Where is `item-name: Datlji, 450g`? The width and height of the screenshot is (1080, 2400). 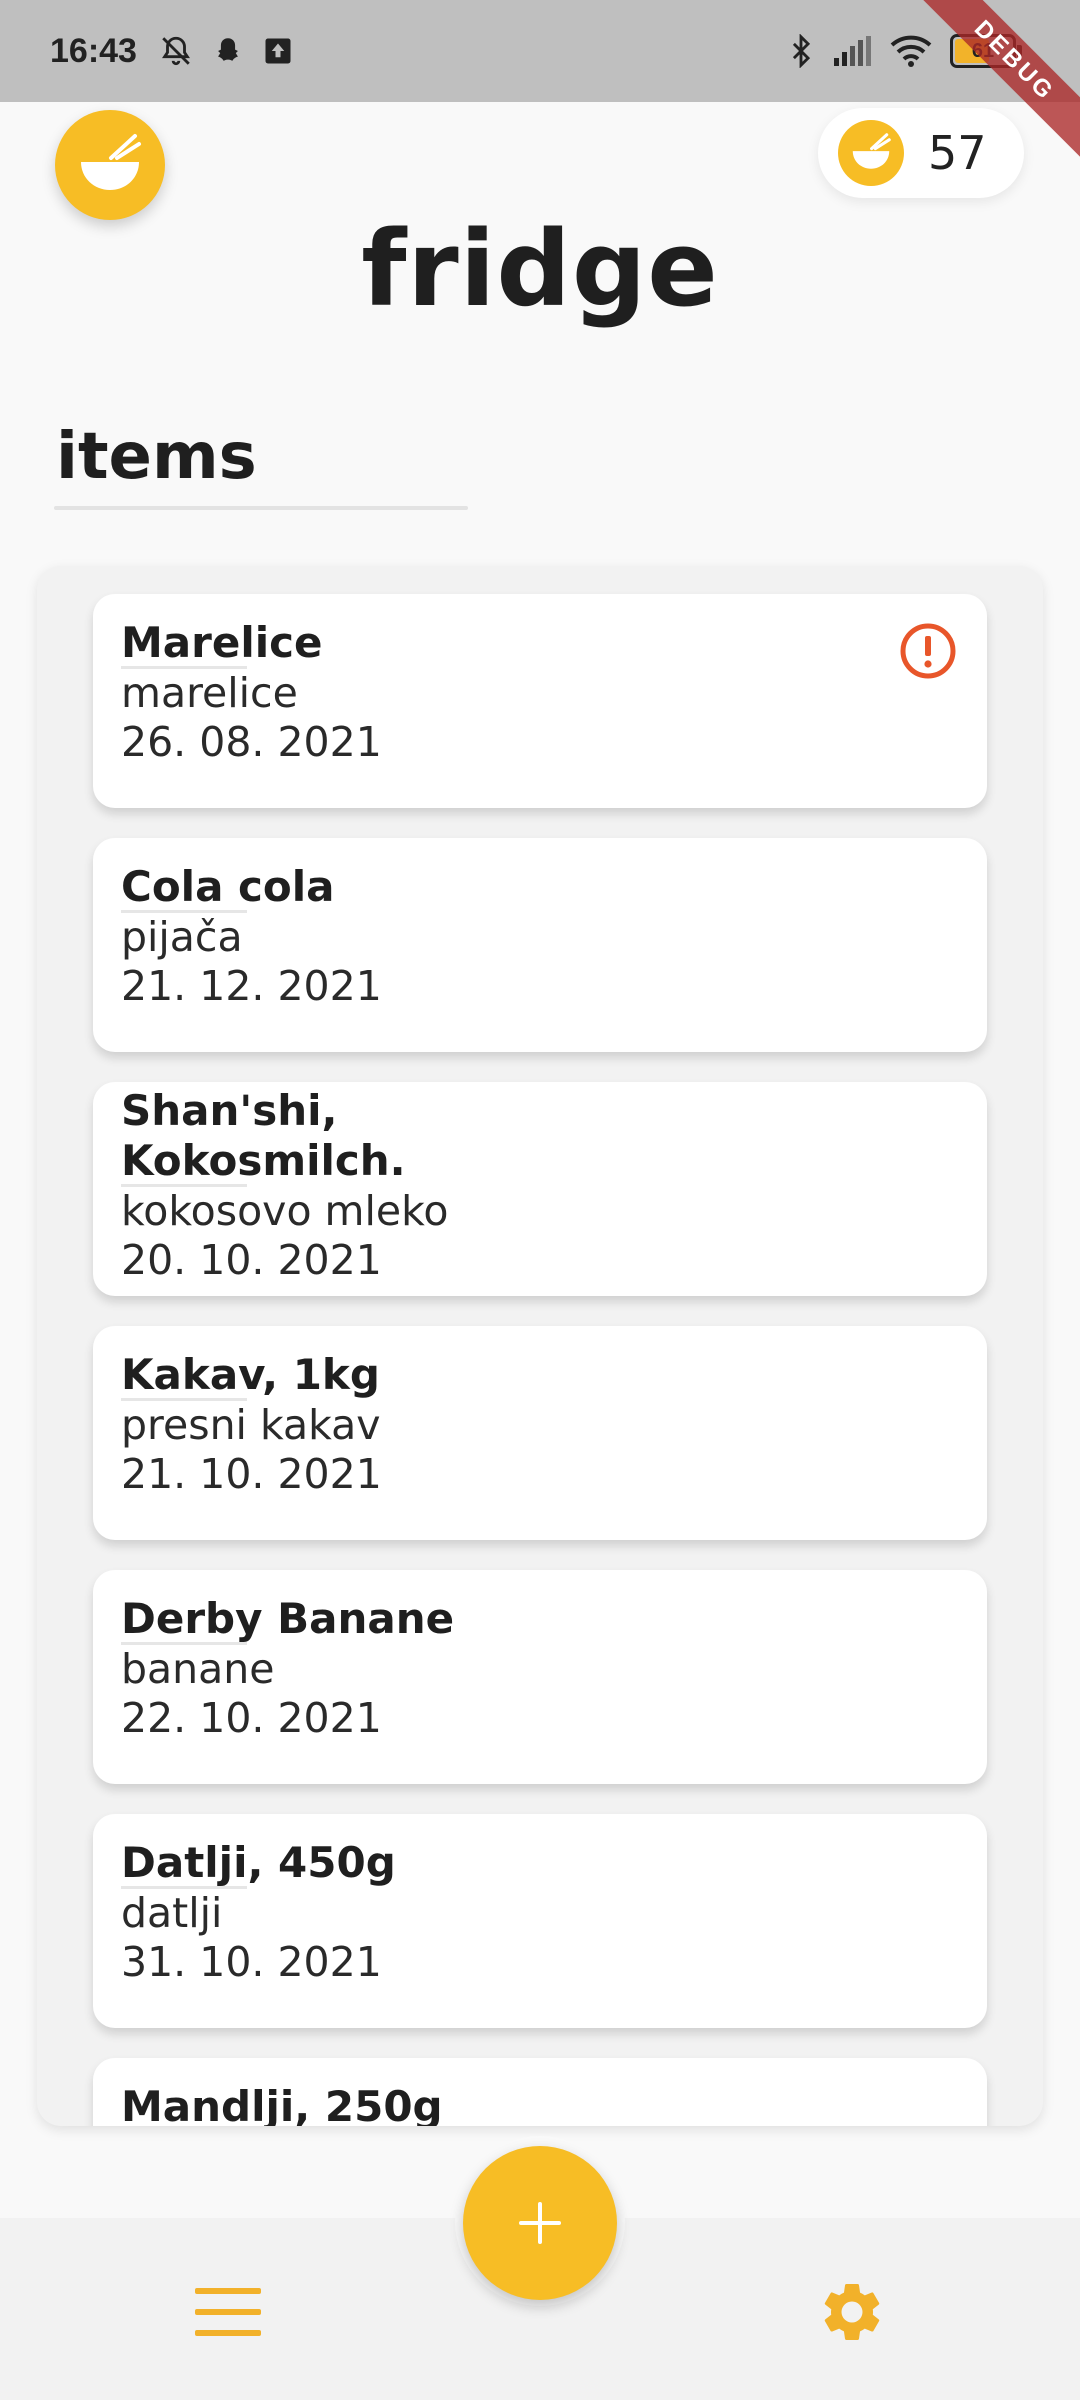 item-name: Datlji, 450g is located at coordinates (258, 1862).